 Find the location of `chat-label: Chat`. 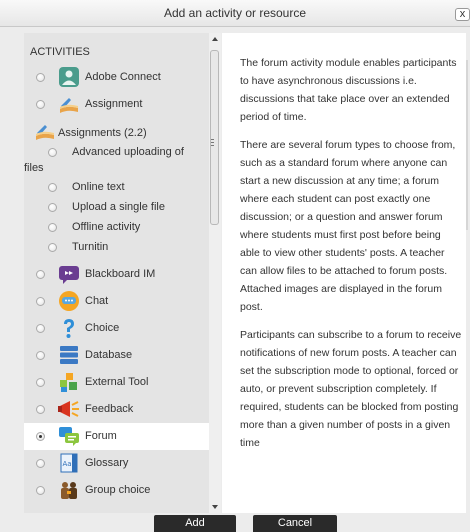

chat-label: Chat is located at coordinates (97, 301).